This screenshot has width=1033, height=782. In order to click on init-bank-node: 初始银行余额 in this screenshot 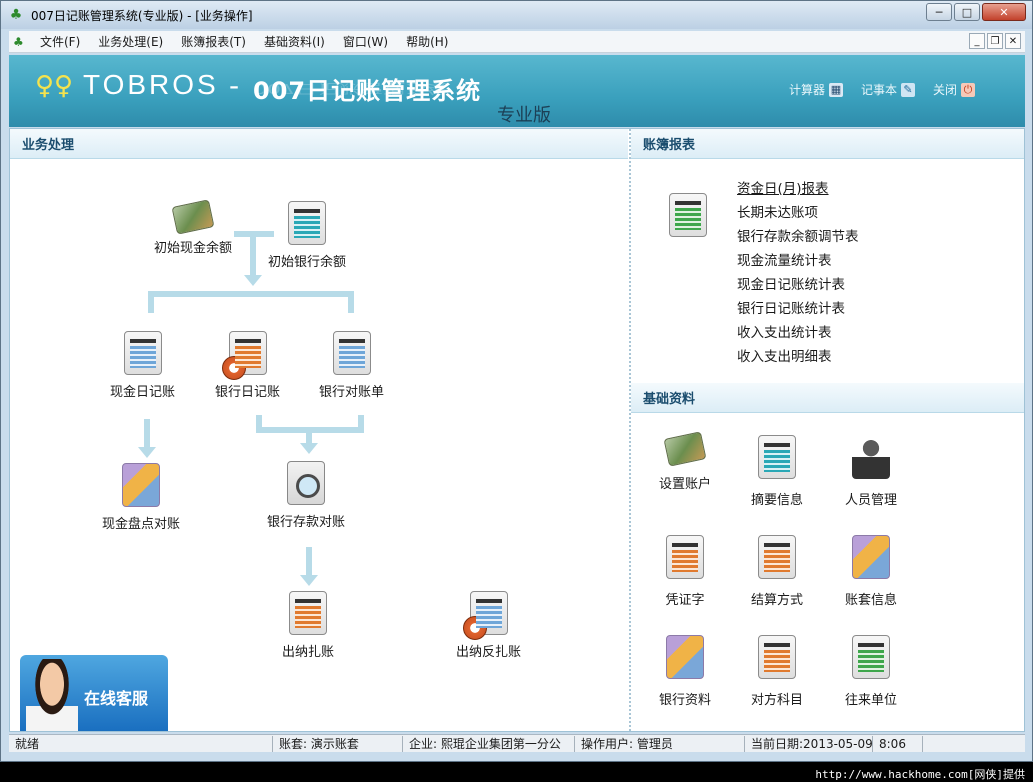, I will do `click(307, 235)`.